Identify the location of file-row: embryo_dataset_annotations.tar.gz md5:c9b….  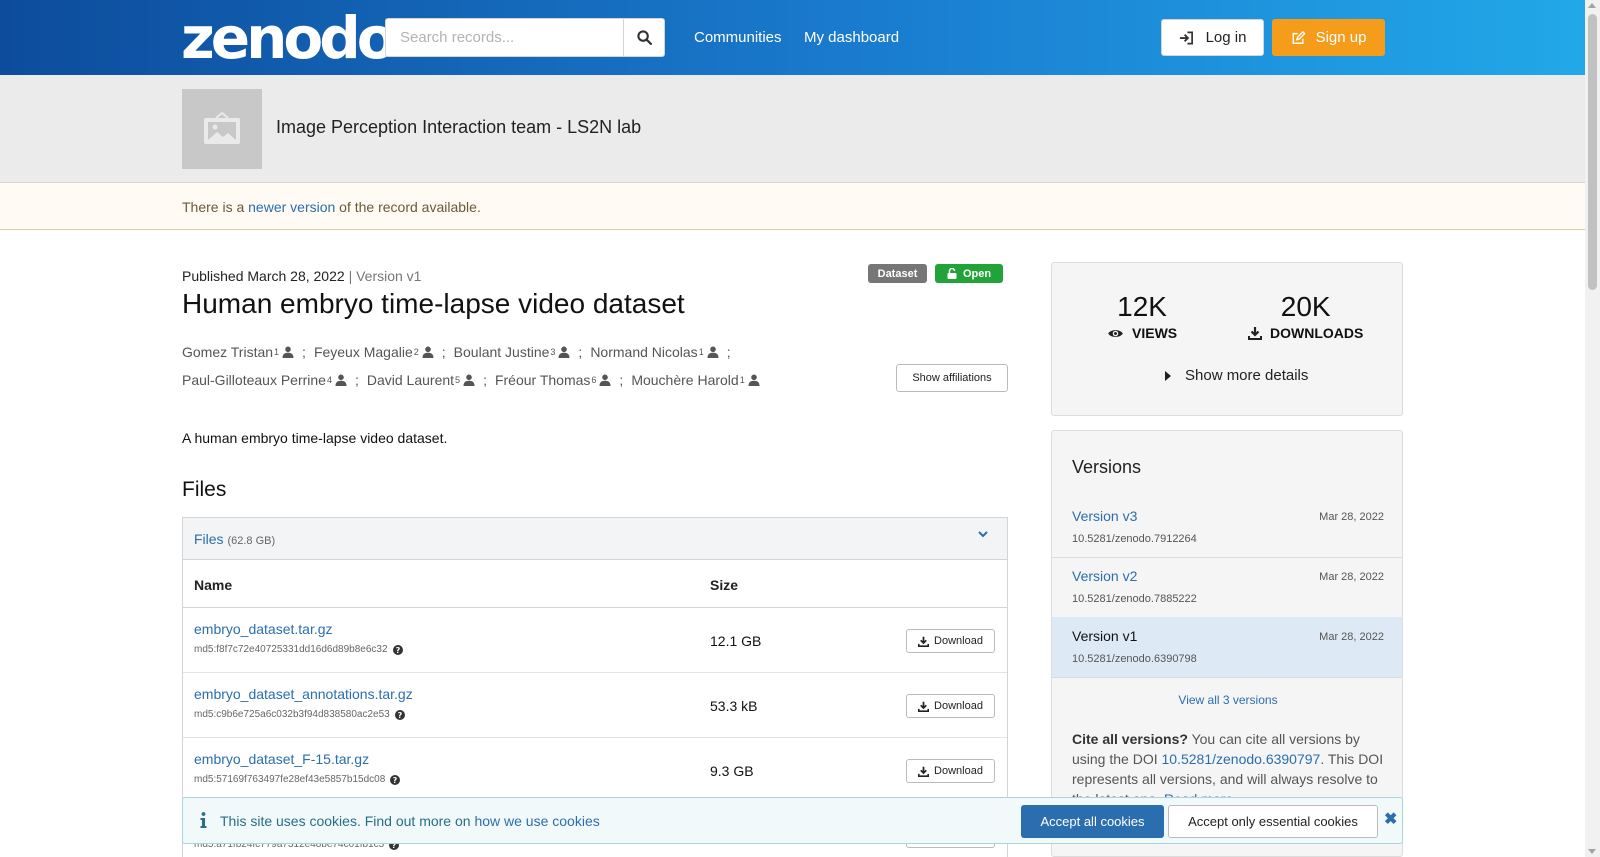
(595, 705).